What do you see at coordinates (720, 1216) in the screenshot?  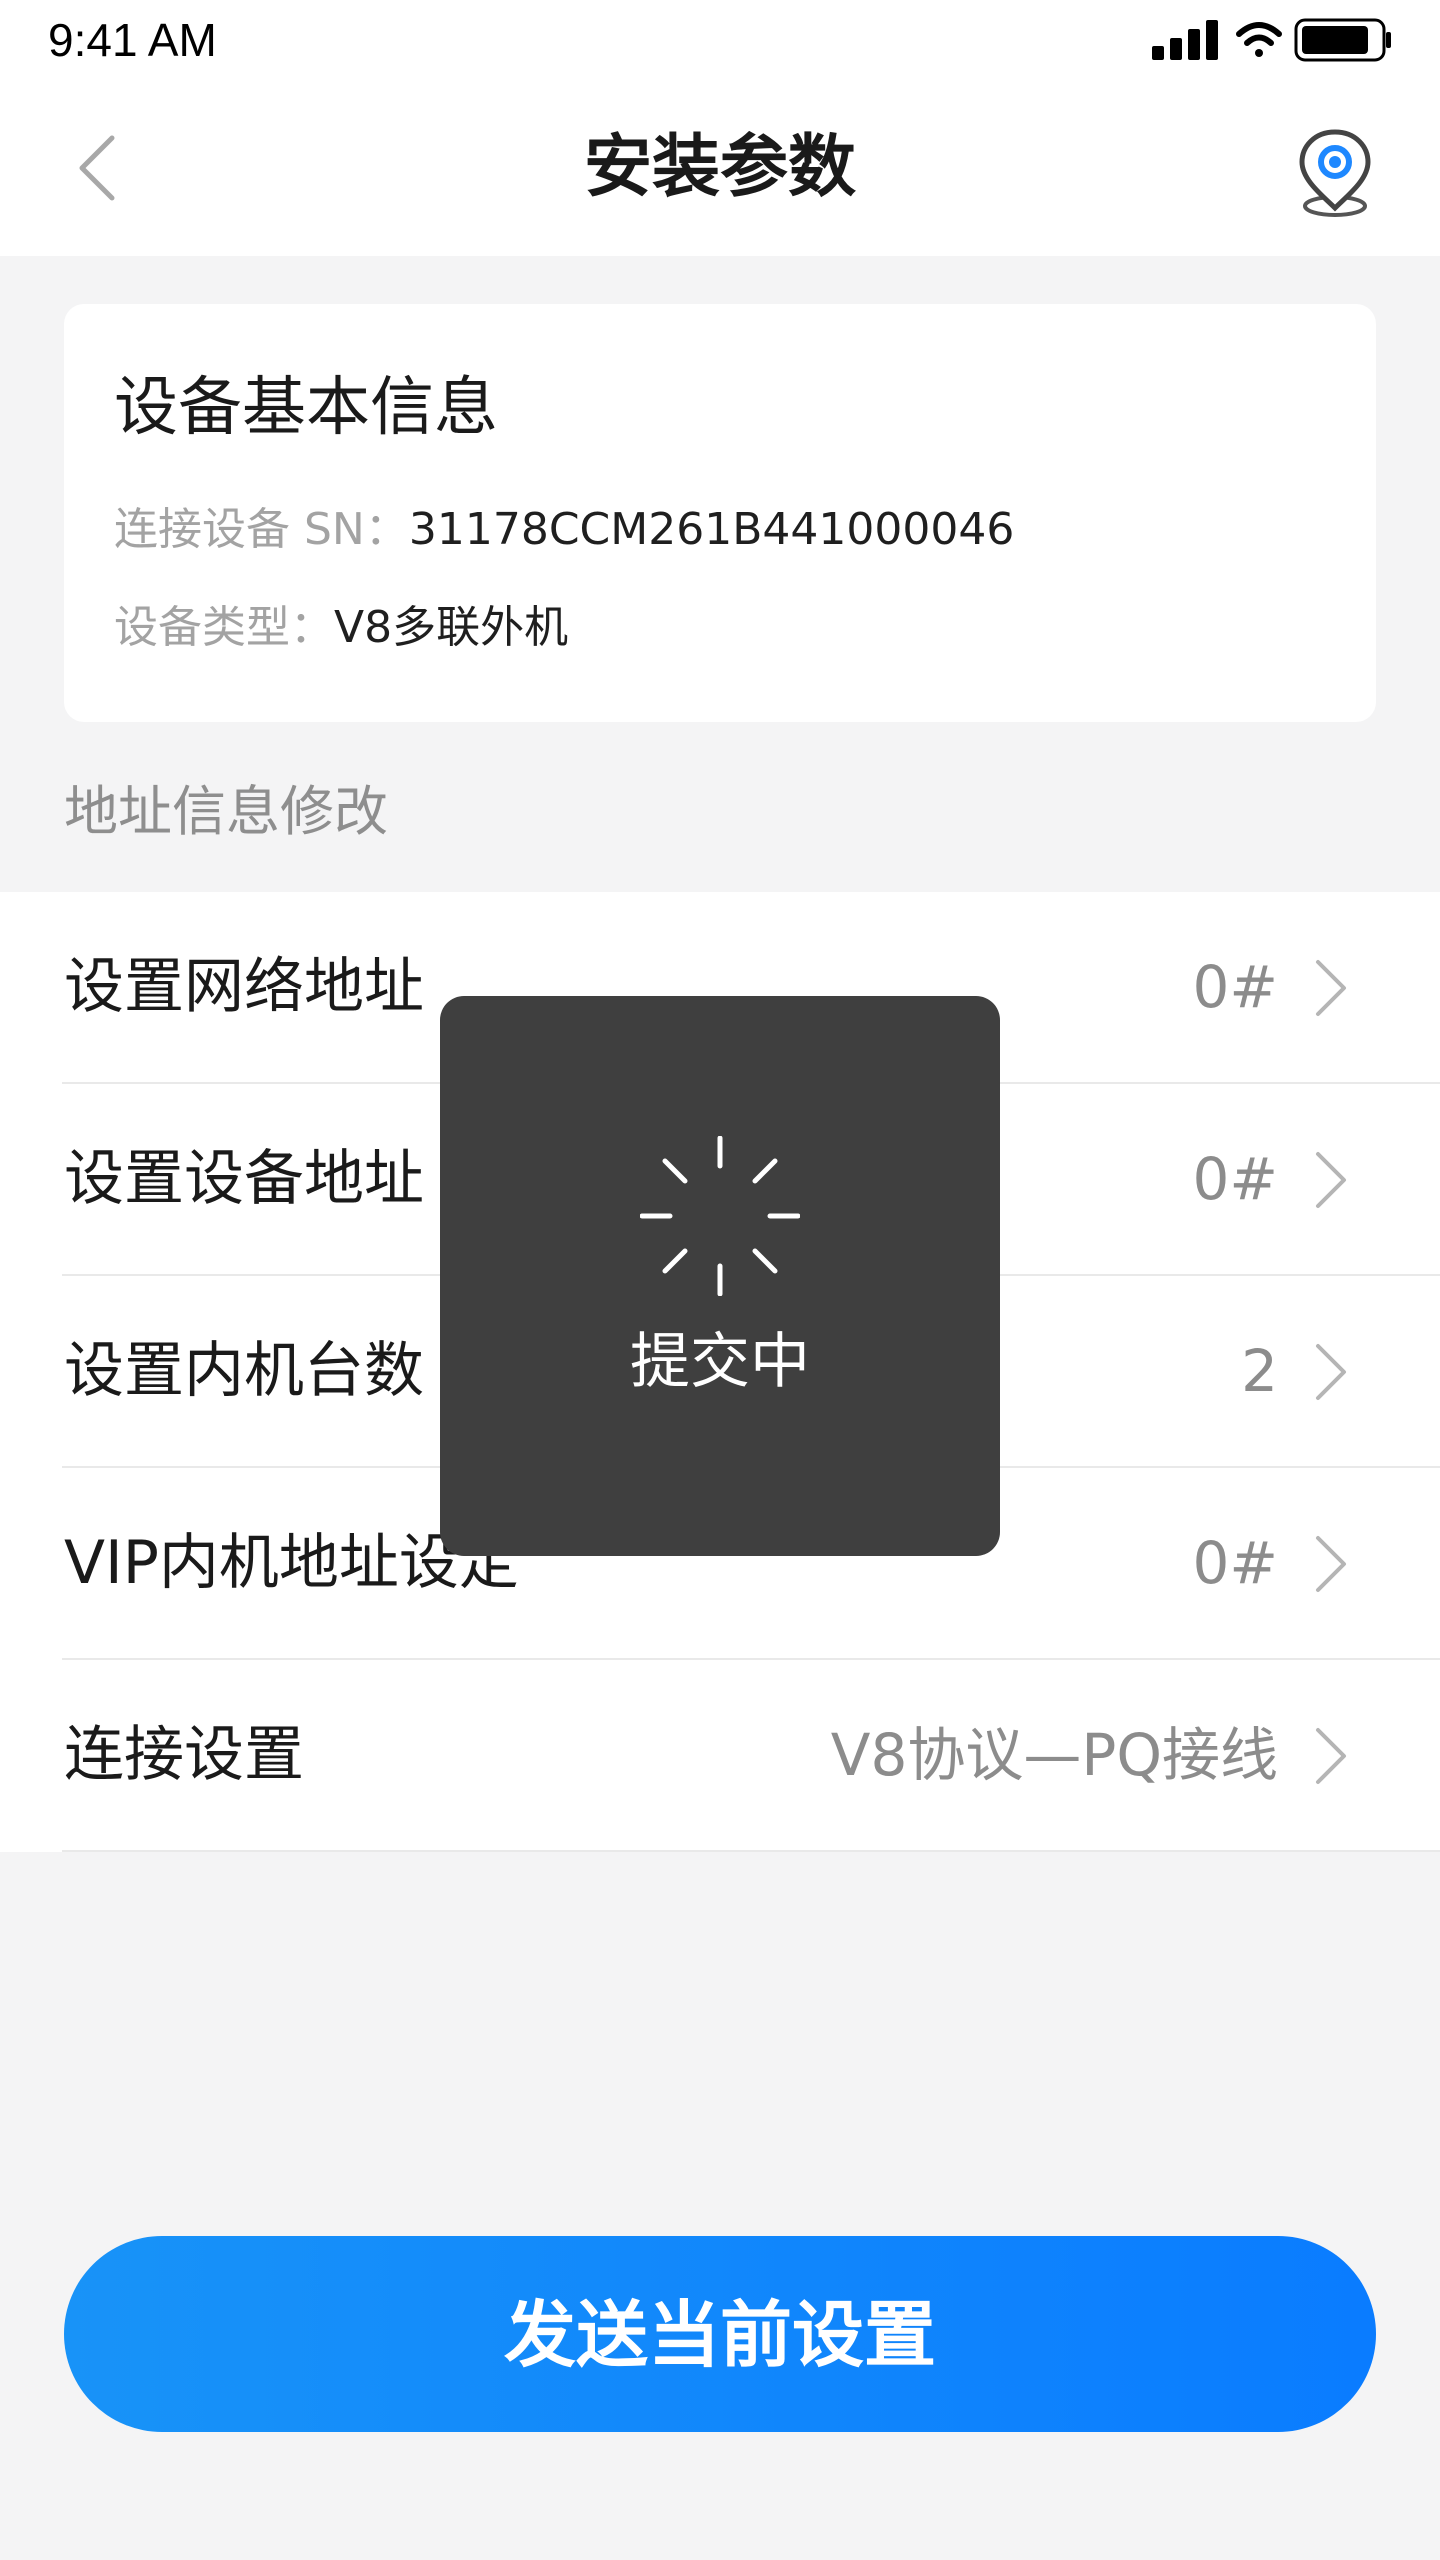 I see `spinner-icon` at bounding box center [720, 1216].